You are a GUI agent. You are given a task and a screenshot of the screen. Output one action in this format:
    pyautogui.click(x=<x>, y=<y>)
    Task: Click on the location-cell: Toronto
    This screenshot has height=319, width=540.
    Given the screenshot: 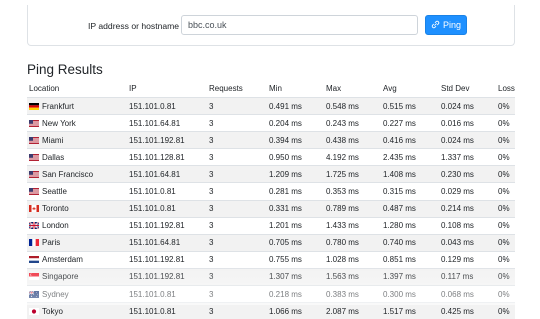 What is the action you would take?
    pyautogui.click(x=77, y=208)
    